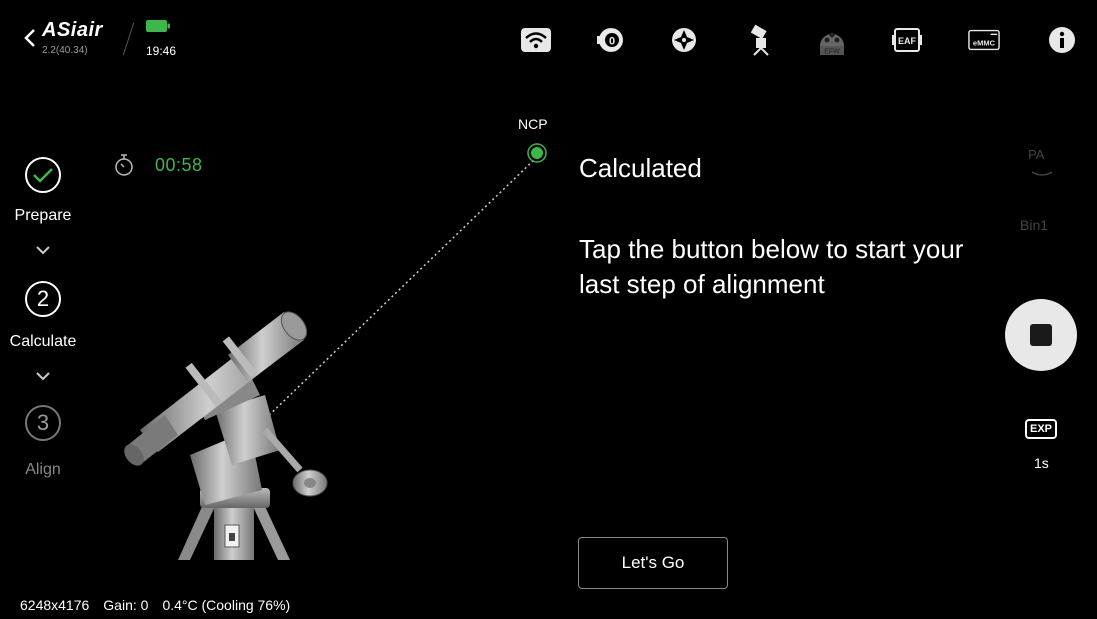 The width and height of the screenshot is (1097, 619). Describe the element at coordinates (43, 175) in the screenshot. I see `step-prepare-done-icon` at that location.